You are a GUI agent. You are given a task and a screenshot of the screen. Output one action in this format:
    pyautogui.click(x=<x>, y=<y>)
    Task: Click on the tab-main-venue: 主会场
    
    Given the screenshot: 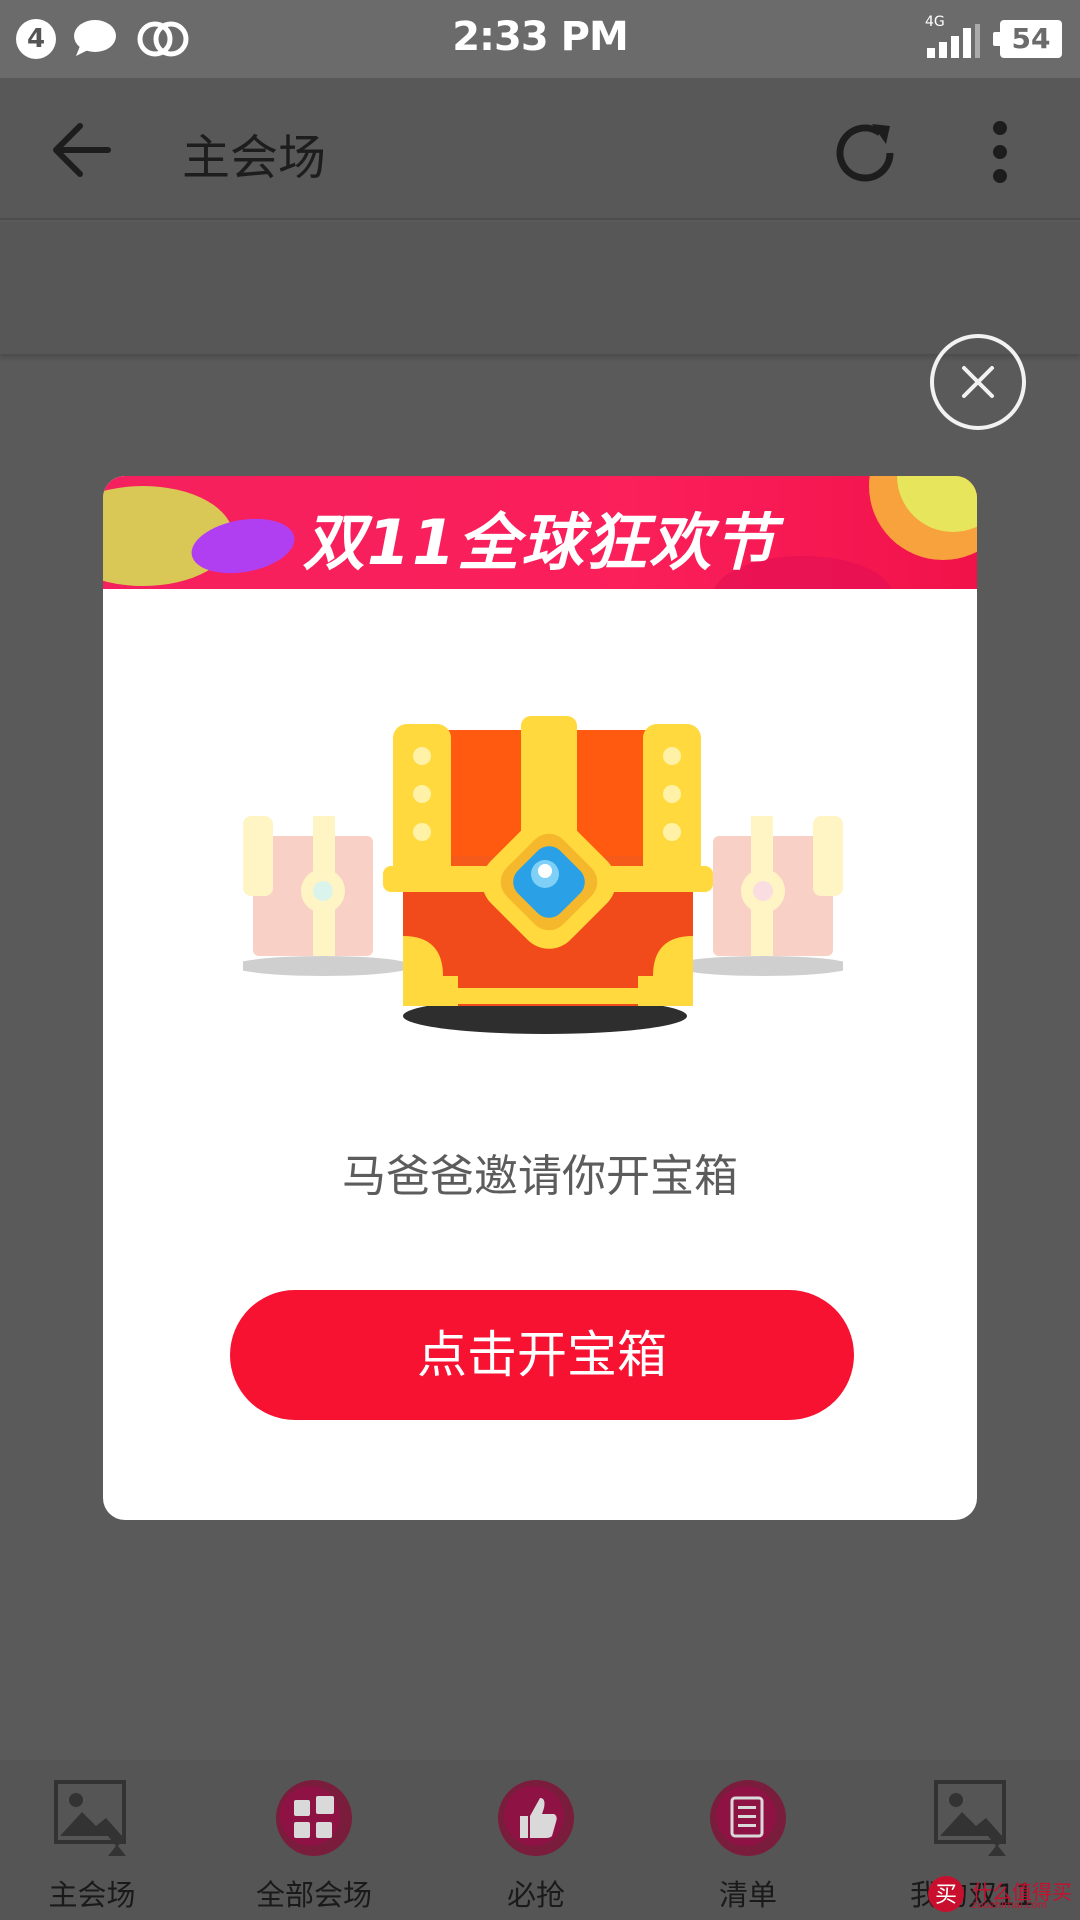 What is the action you would take?
    pyautogui.click(x=96, y=1840)
    